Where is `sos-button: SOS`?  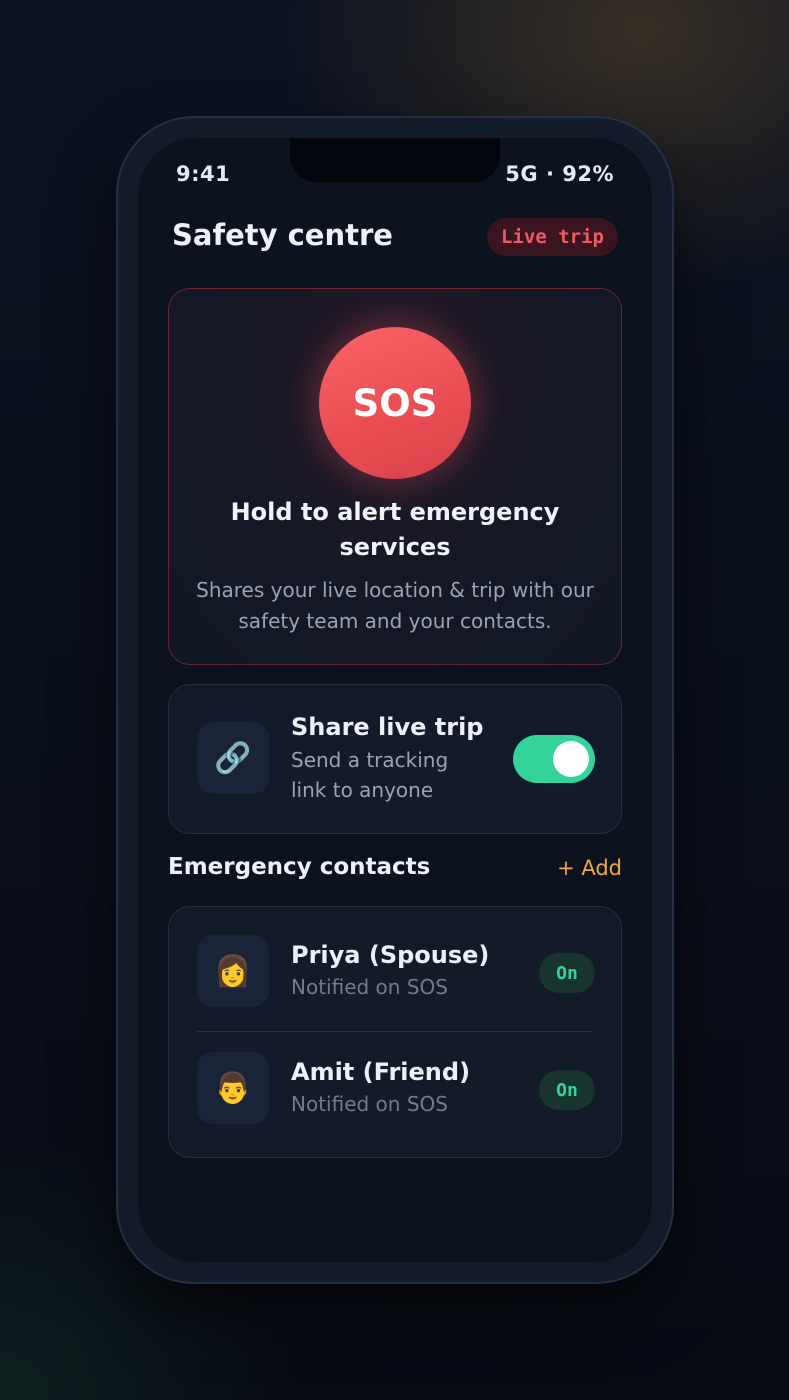 sos-button: SOS is located at coordinates (395, 403).